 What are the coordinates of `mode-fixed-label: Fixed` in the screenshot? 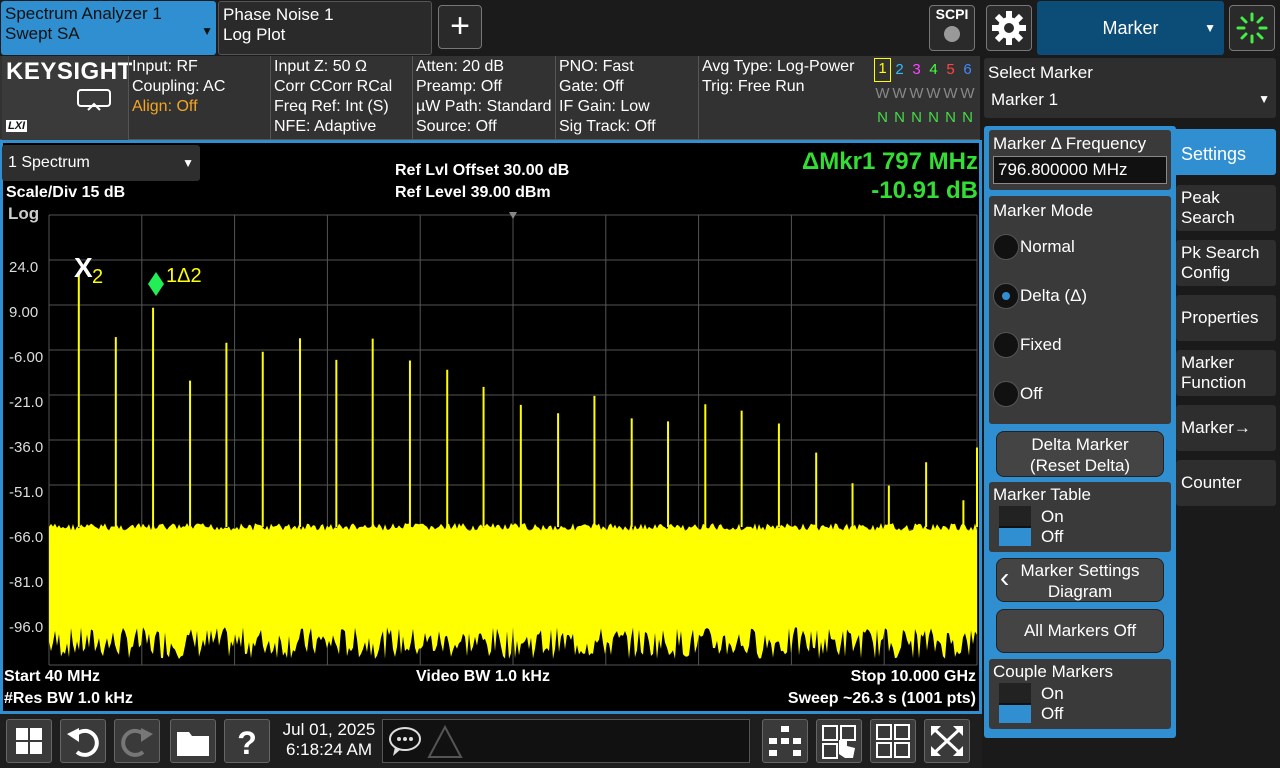 It's located at (1041, 344).